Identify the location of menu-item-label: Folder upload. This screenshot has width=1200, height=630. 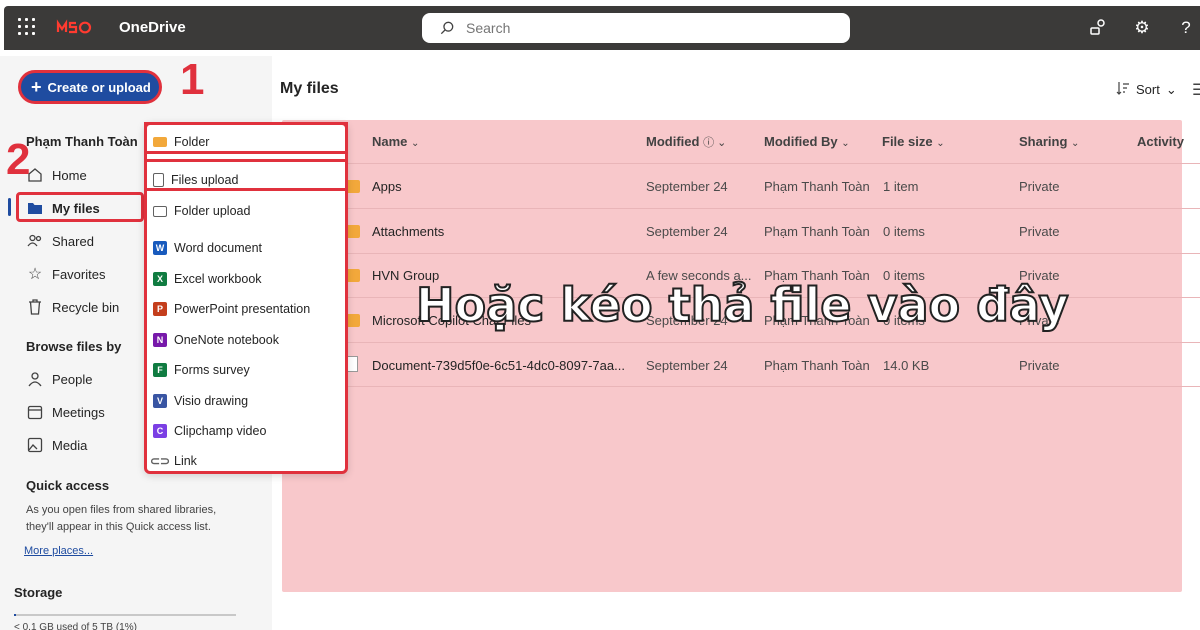
(212, 211).